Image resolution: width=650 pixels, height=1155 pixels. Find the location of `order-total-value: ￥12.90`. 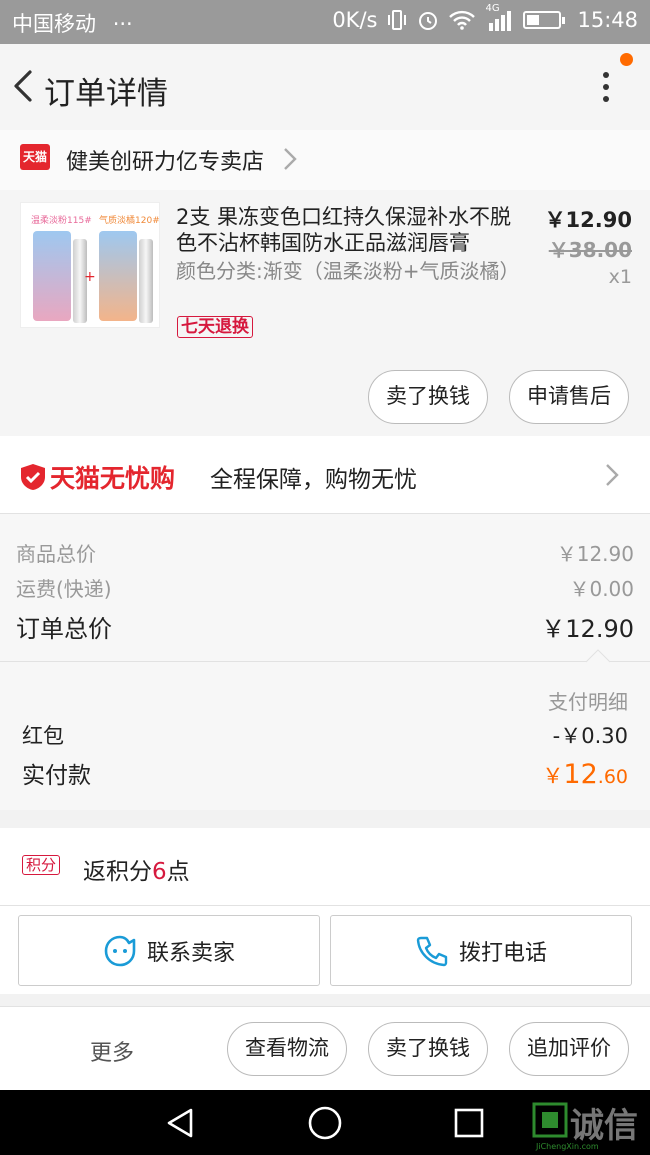

order-total-value: ￥12.90 is located at coordinates (587, 629).